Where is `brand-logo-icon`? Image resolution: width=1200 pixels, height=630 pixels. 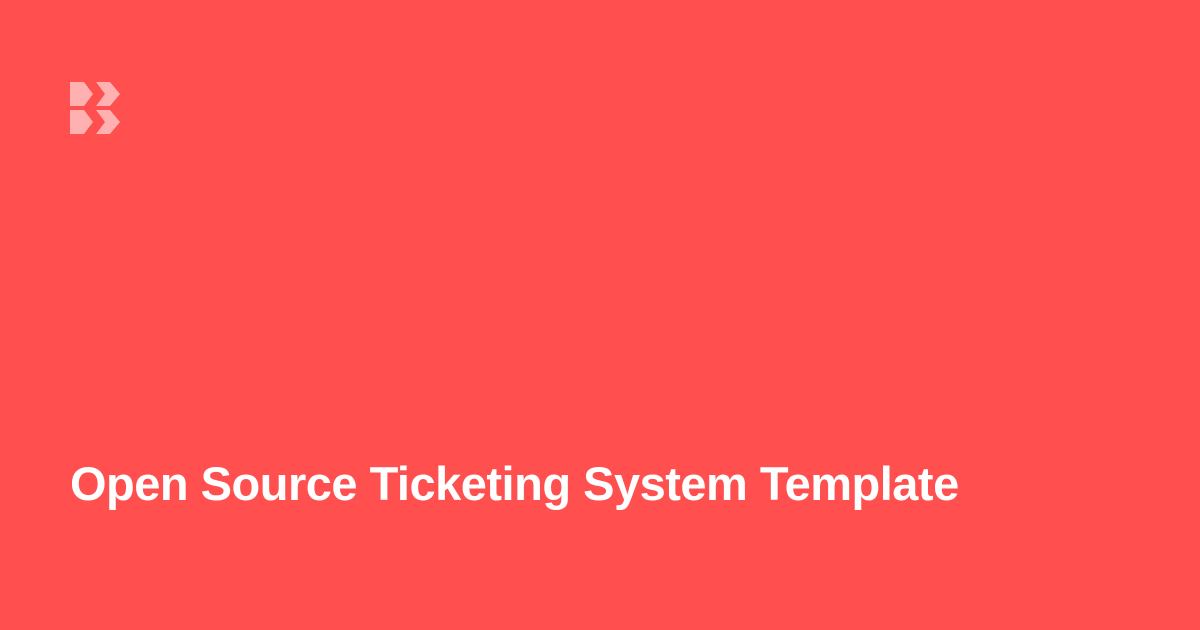
brand-logo-icon is located at coordinates (97, 109).